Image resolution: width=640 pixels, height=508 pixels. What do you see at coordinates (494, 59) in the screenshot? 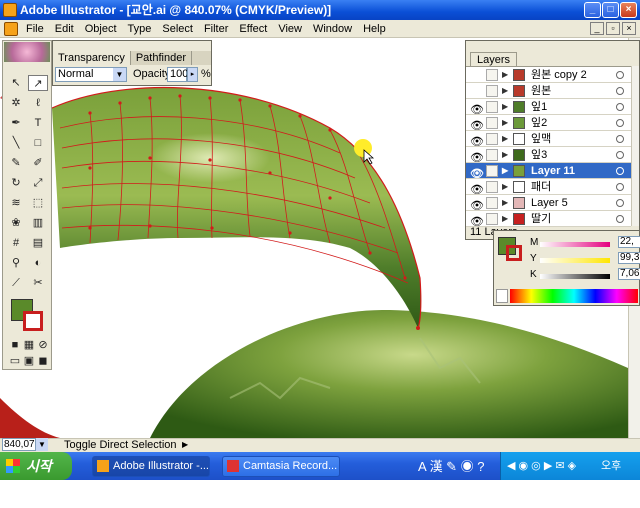
I see `tab-layers: Layers` at bounding box center [494, 59].